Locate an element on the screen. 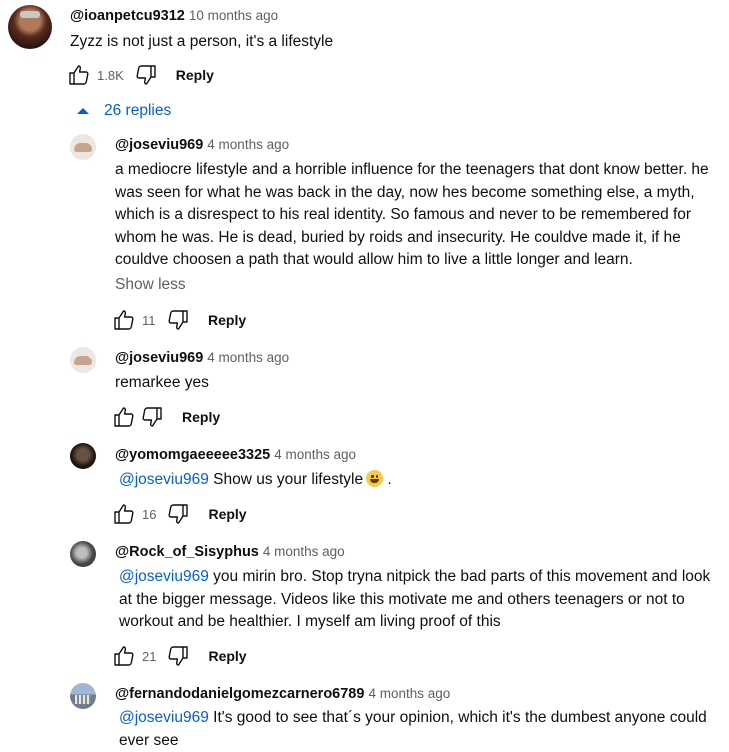 The image size is (729, 752). like-count: 16 is located at coordinates (149, 514).